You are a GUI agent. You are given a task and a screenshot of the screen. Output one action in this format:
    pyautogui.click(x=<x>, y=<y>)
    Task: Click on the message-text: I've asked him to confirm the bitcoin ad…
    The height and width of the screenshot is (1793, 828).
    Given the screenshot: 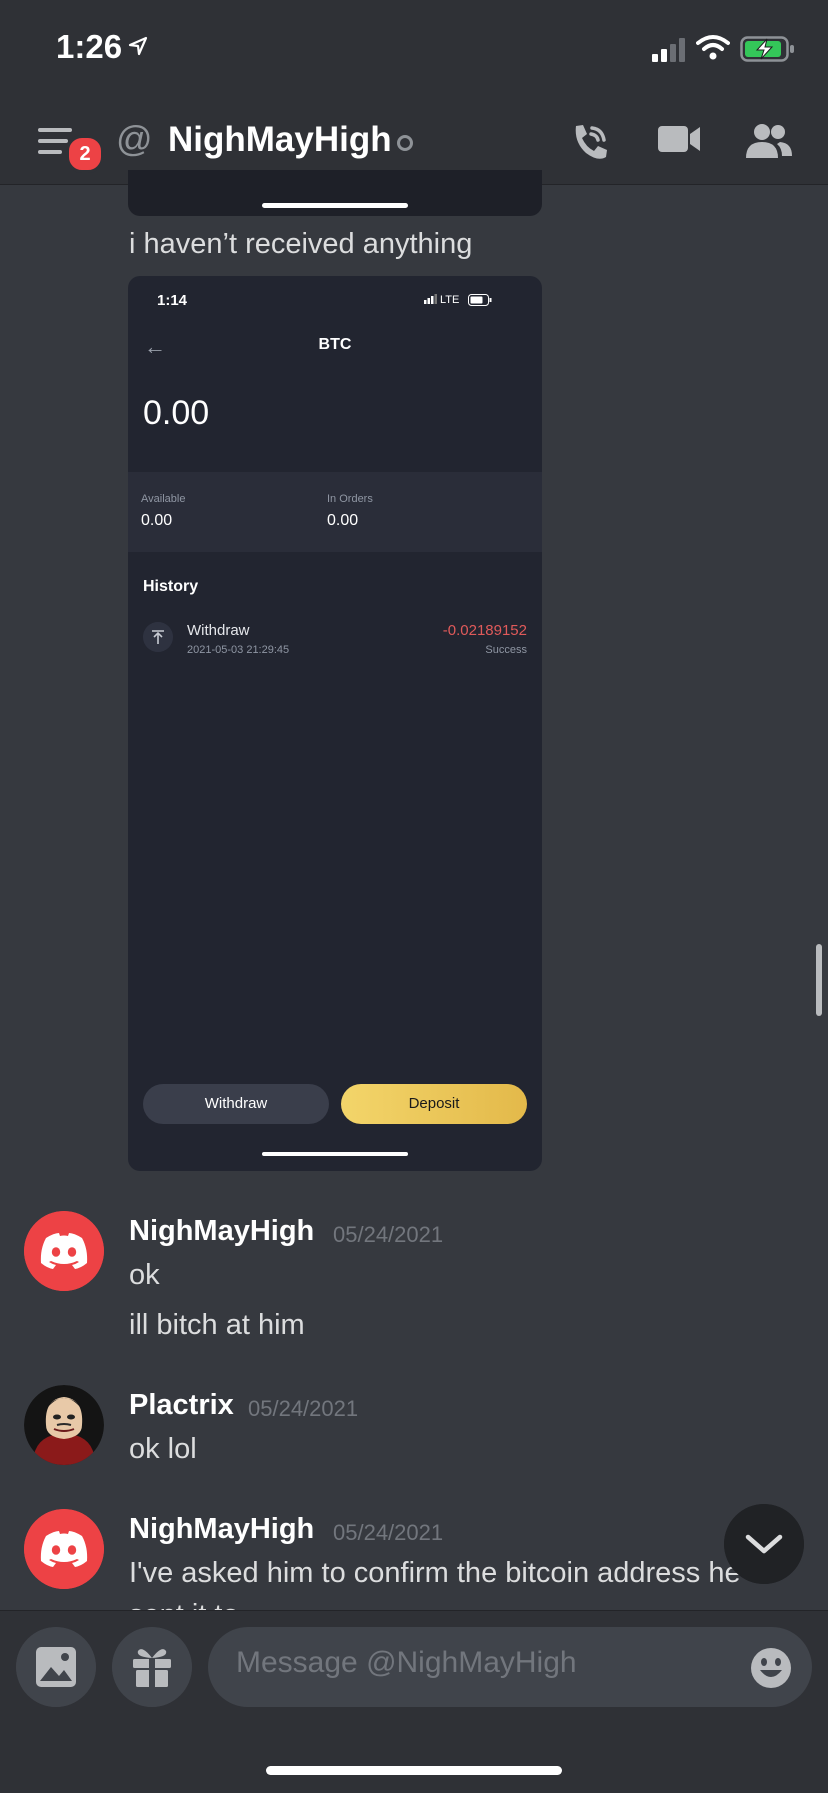 What is the action you would take?
    pyautogui.click(x=435, y=1573)
    